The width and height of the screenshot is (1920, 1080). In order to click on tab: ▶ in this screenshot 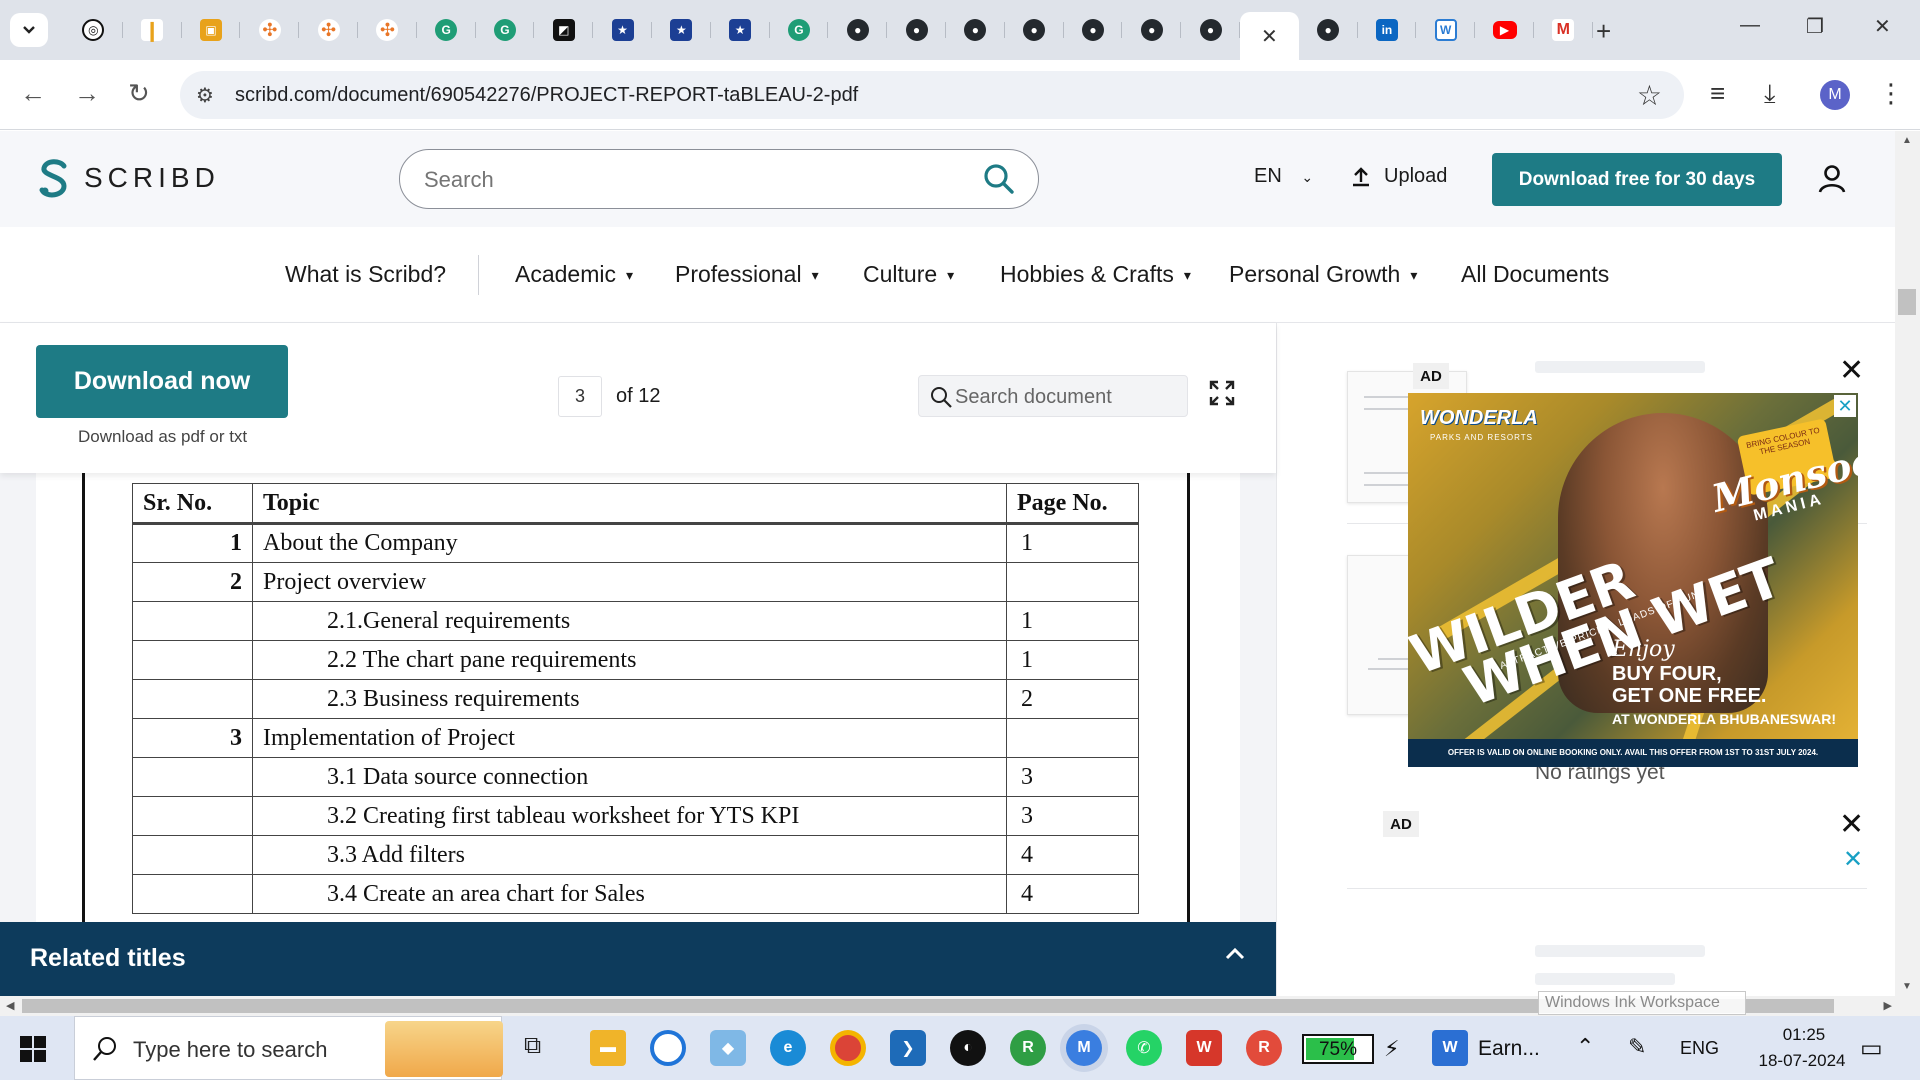, I will do `click(1504, 30)`.